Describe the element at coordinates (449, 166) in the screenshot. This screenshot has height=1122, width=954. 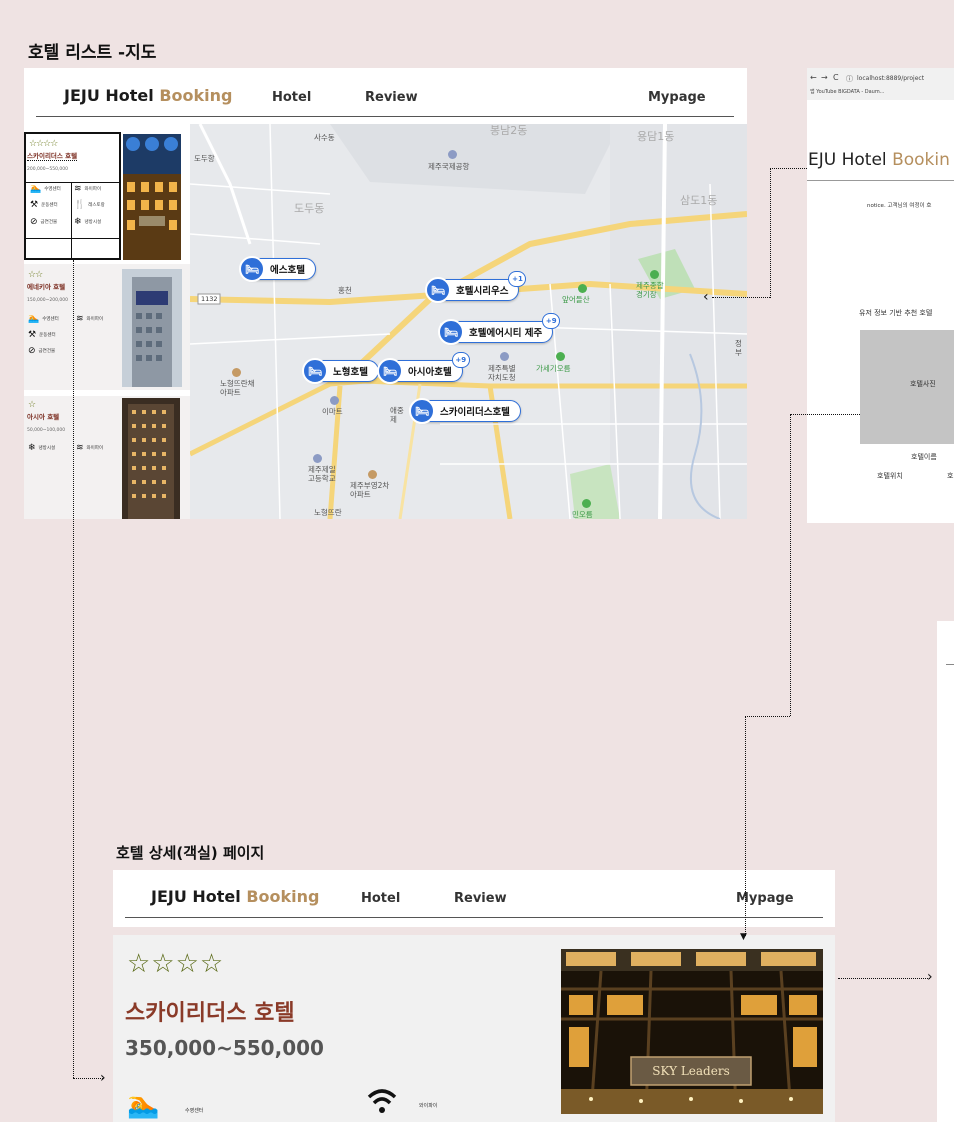
I see `map-label-airport: 제주국제공항` at that location.